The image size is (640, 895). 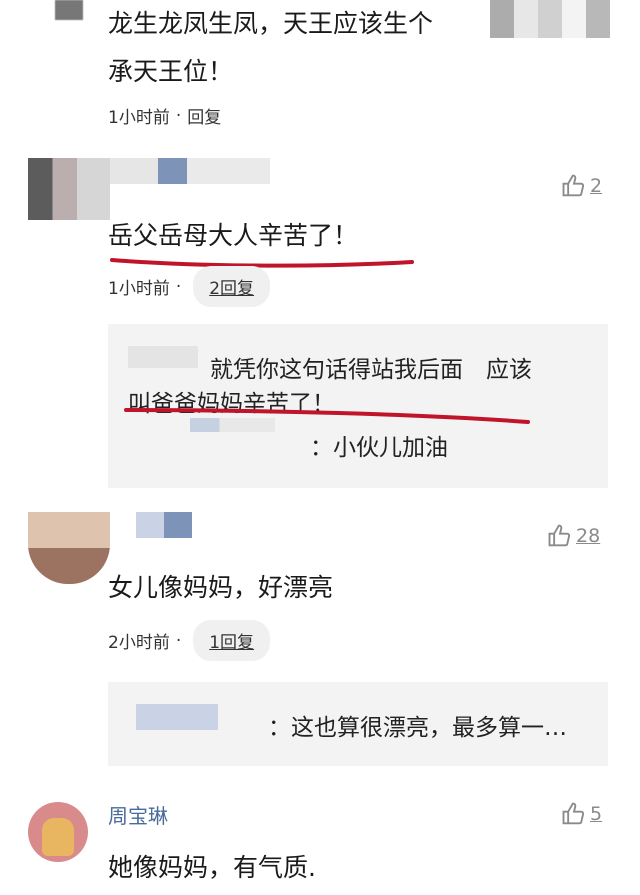 What do you see at coordinates (138, 814) in the screenshot?
I see `username: 周宝琳` at bounding box center [138, 814].